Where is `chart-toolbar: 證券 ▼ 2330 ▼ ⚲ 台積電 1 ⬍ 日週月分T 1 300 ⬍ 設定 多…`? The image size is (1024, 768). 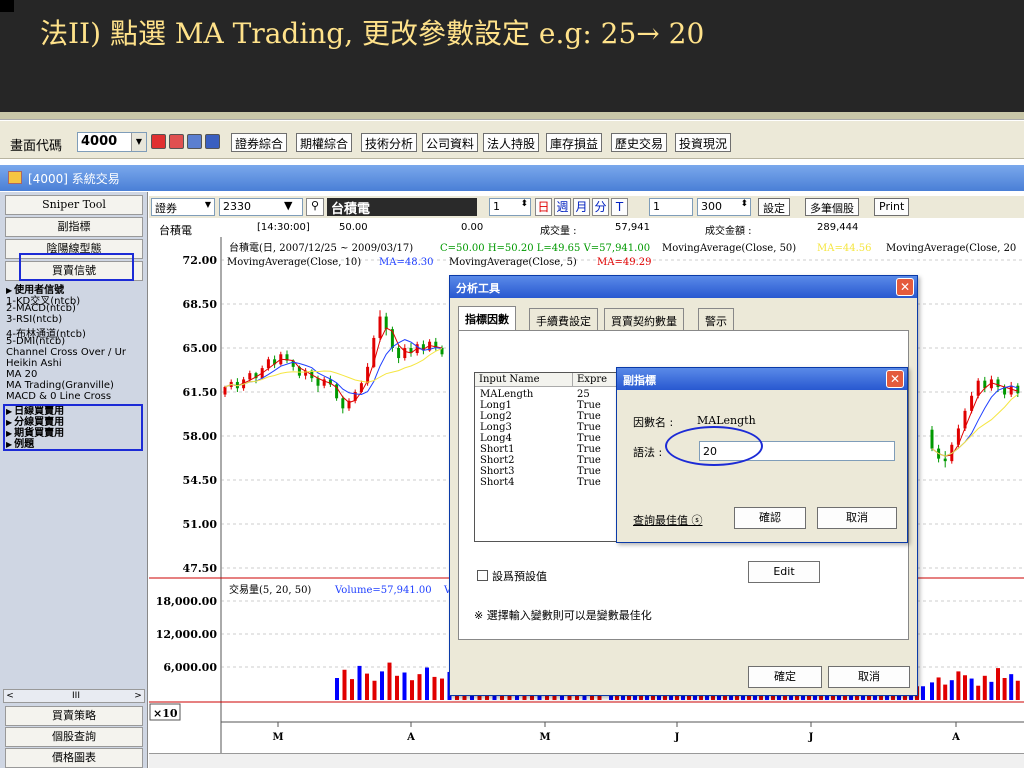 chart-toolbar: 證券 ▼ 2330 ▼ ⚲ 台積電 1 ⬍ 日週月分T 1 300 ⬍ 設定 多… is located at coordinates (586, 207).